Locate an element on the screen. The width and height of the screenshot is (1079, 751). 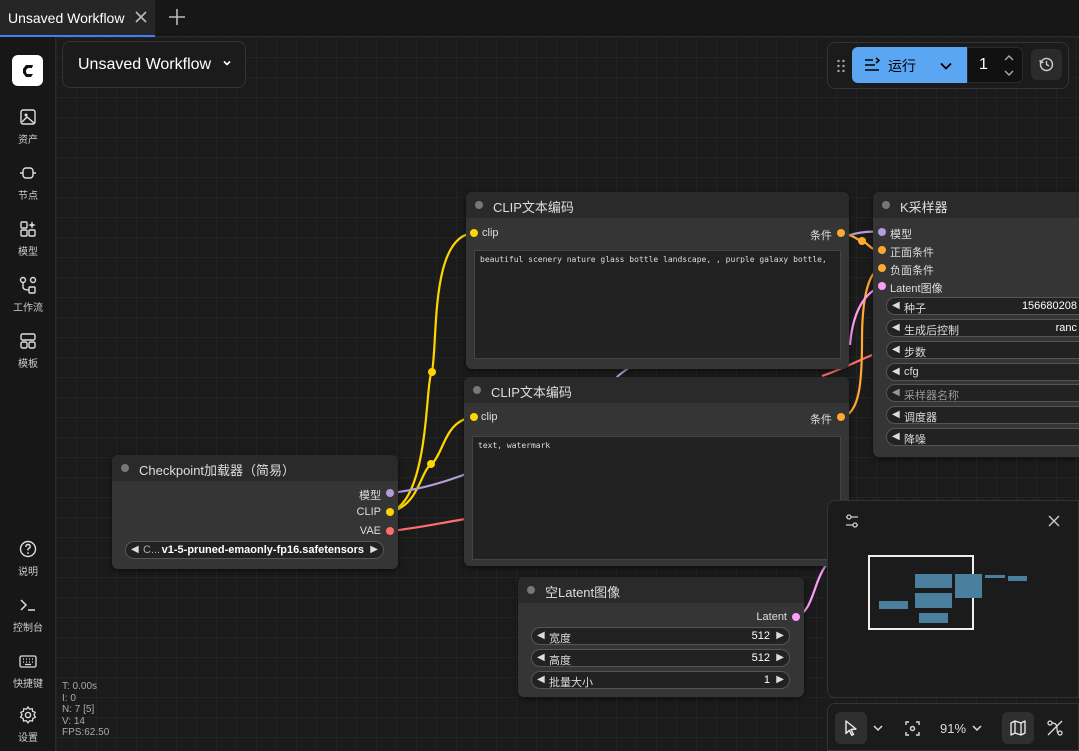
output-label: VAE is located at coordinates (370, 531).